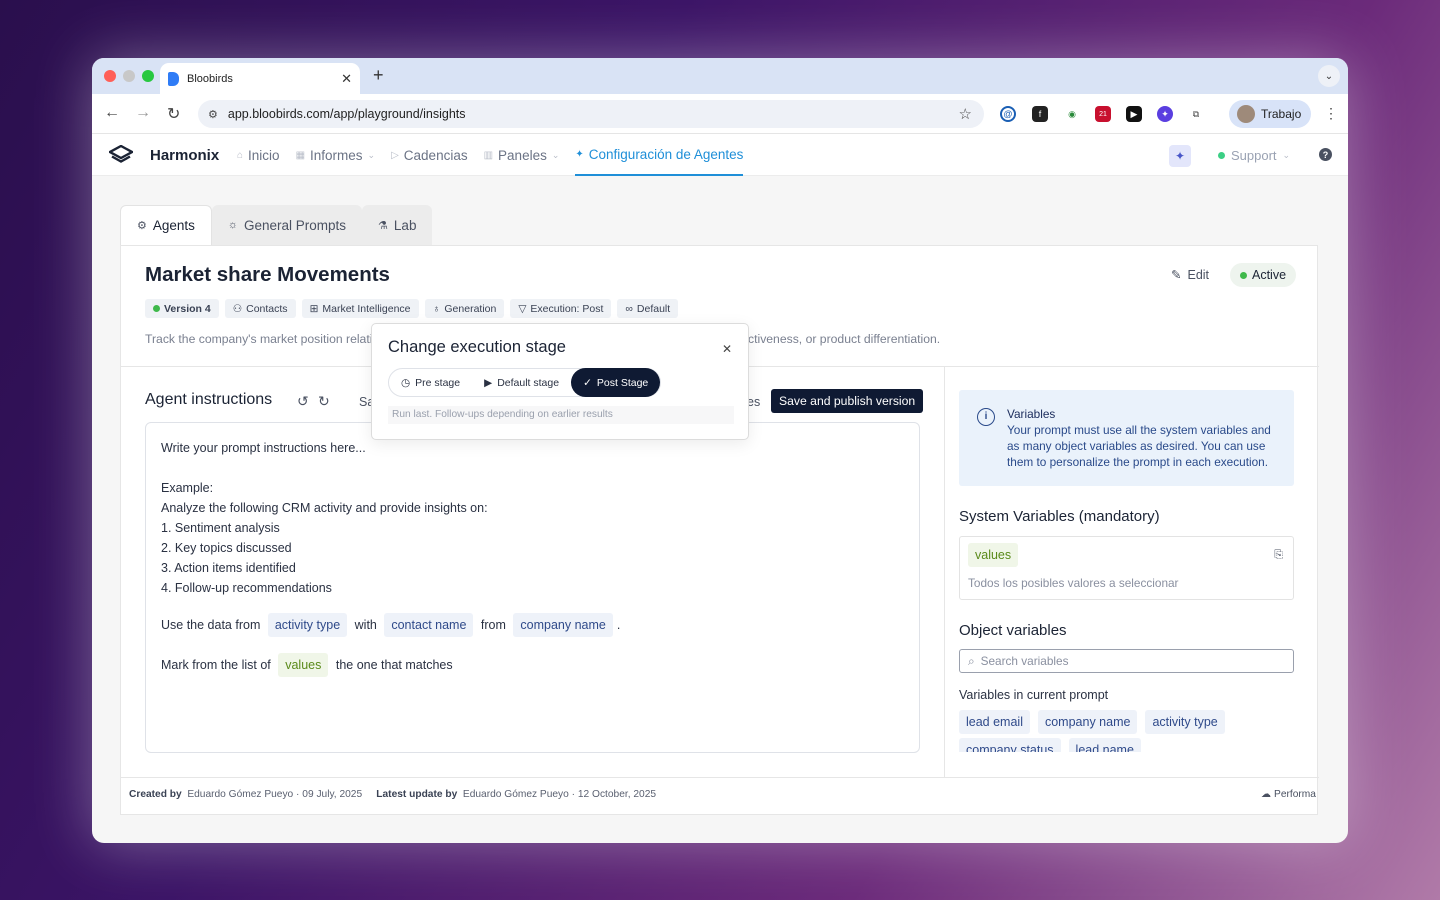  I want to click on stage-option-pre: ◷ Pre stage, so click(430, 382).